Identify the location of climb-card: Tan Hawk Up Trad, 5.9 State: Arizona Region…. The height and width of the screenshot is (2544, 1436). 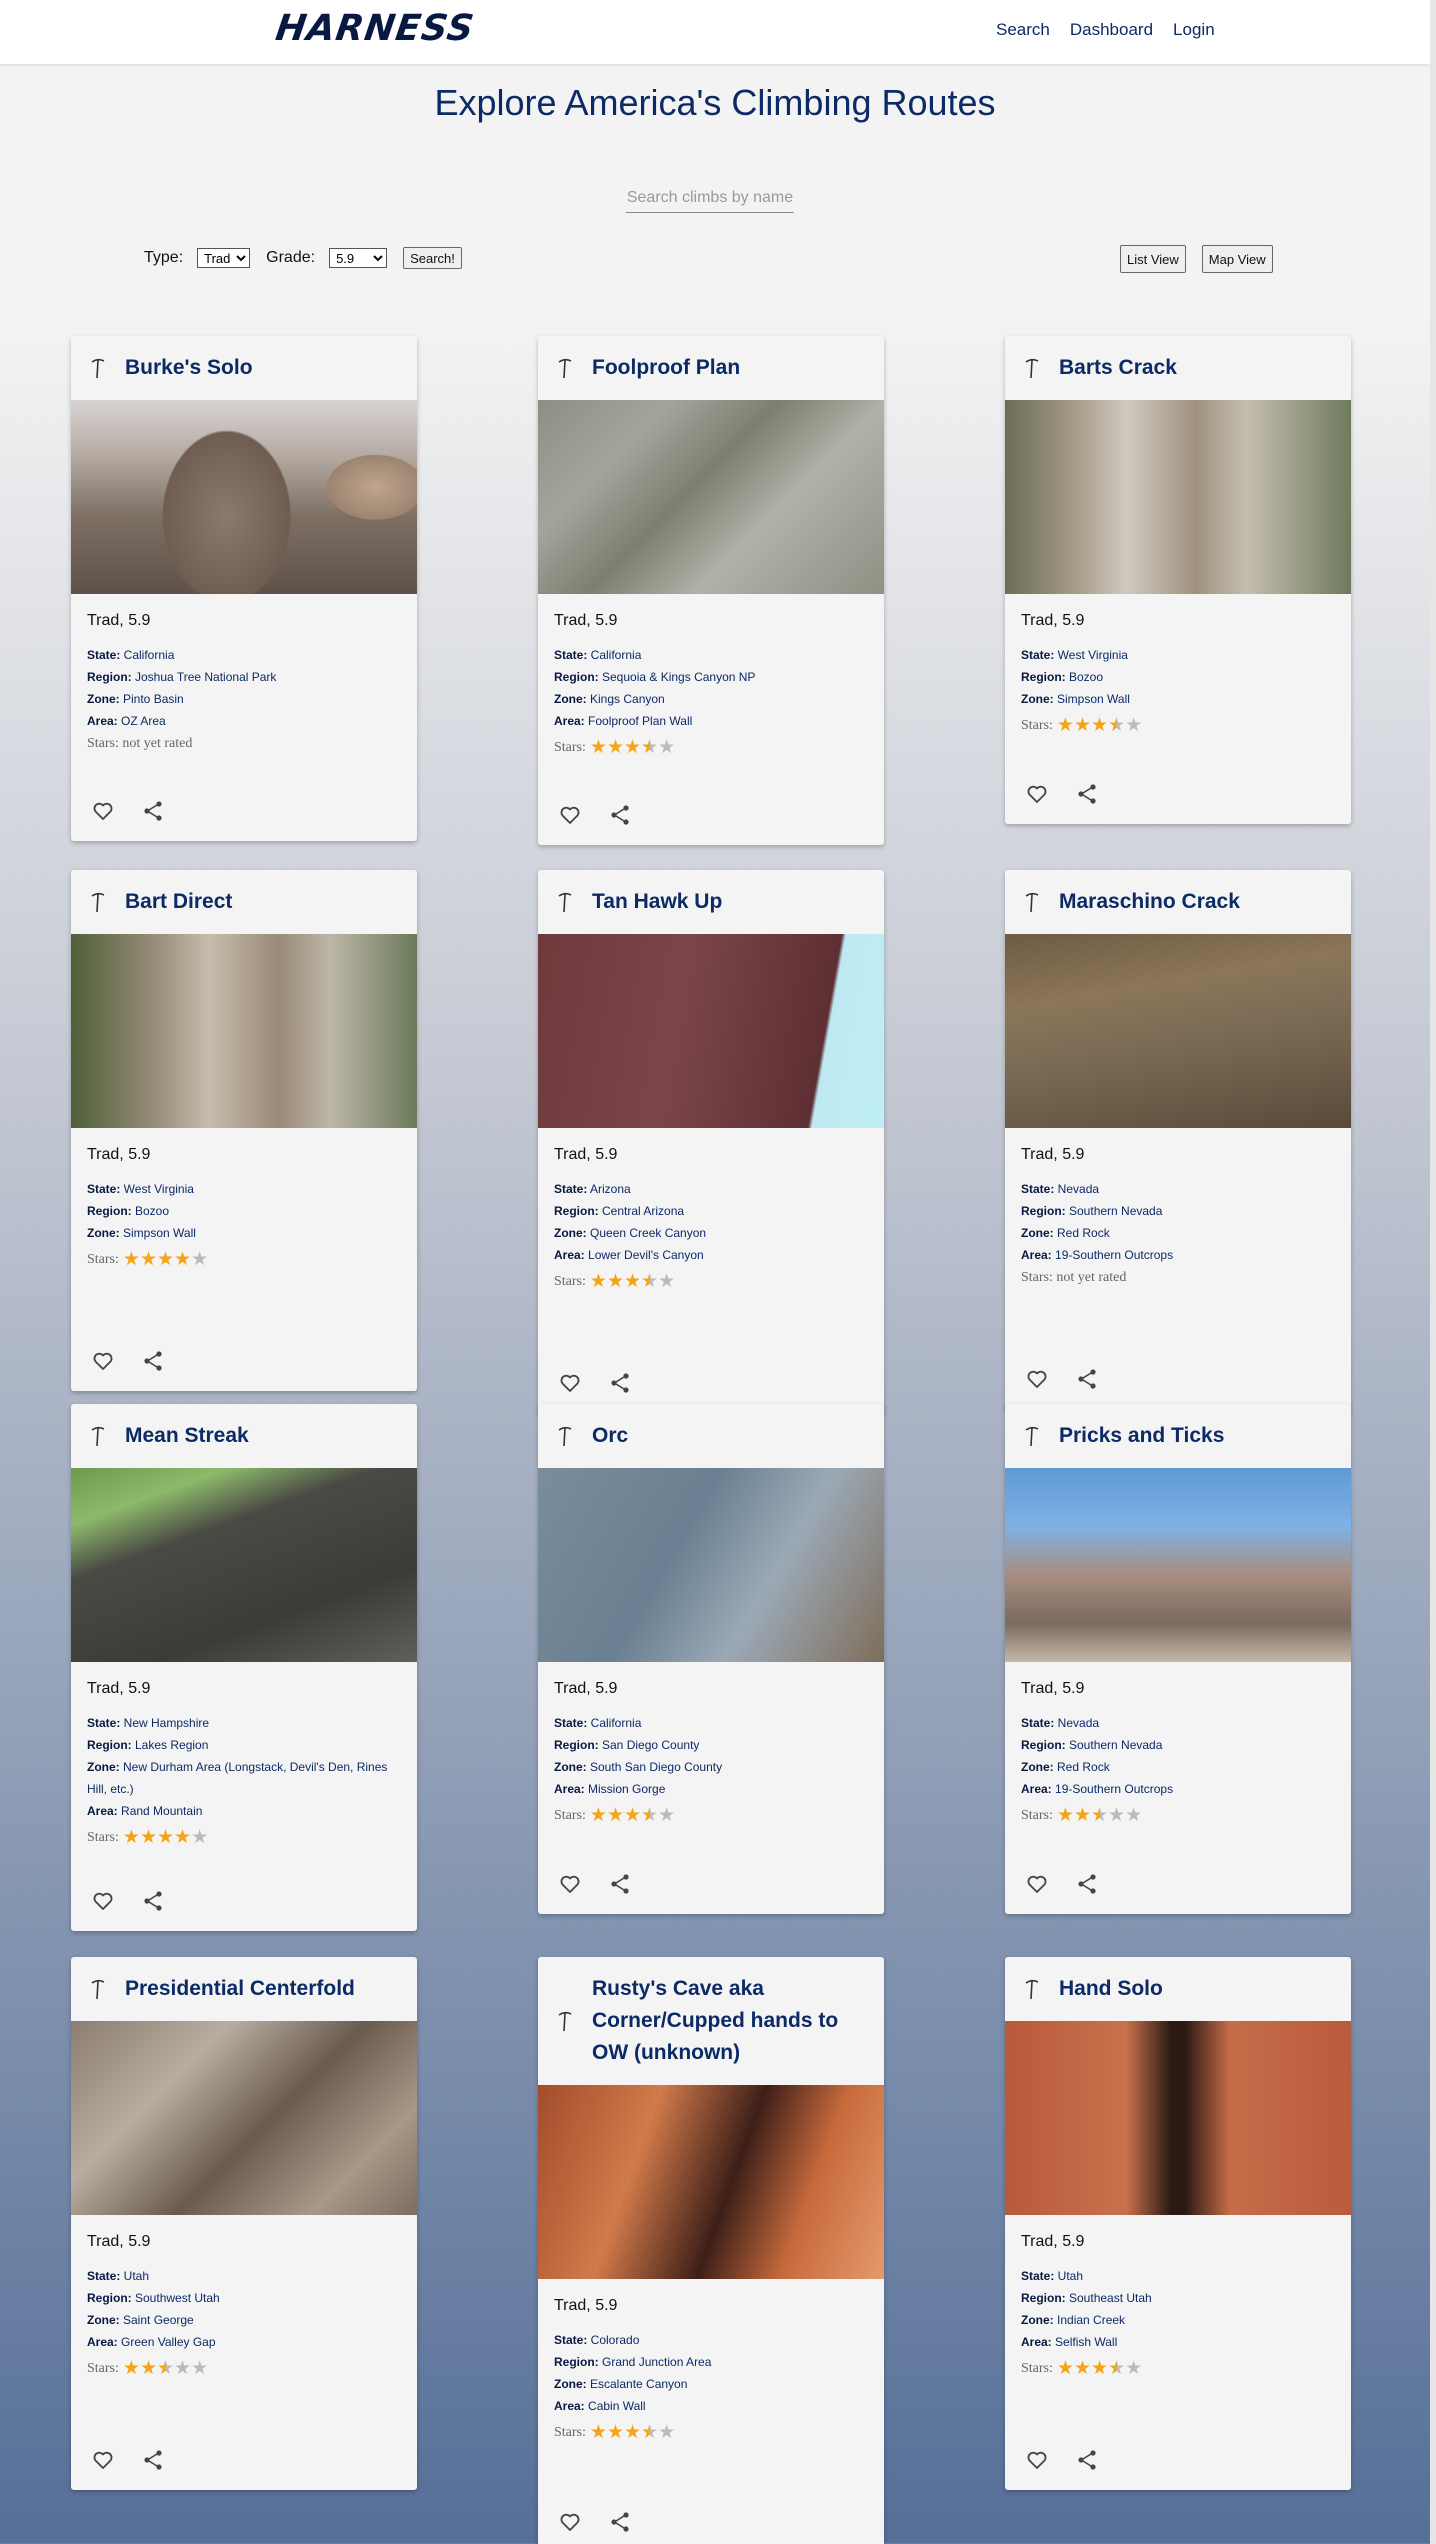
(711, 1141).